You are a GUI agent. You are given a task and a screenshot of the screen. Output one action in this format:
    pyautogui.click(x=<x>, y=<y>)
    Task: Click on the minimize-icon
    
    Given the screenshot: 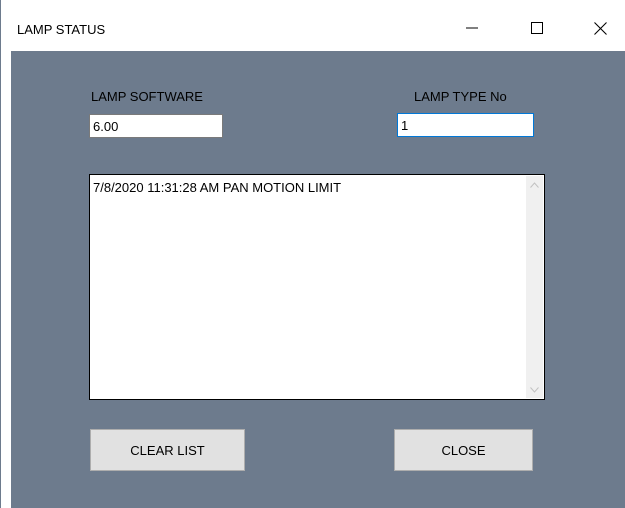 What is the action you would take?
    pyautogui.click(x=472, y=28)
    